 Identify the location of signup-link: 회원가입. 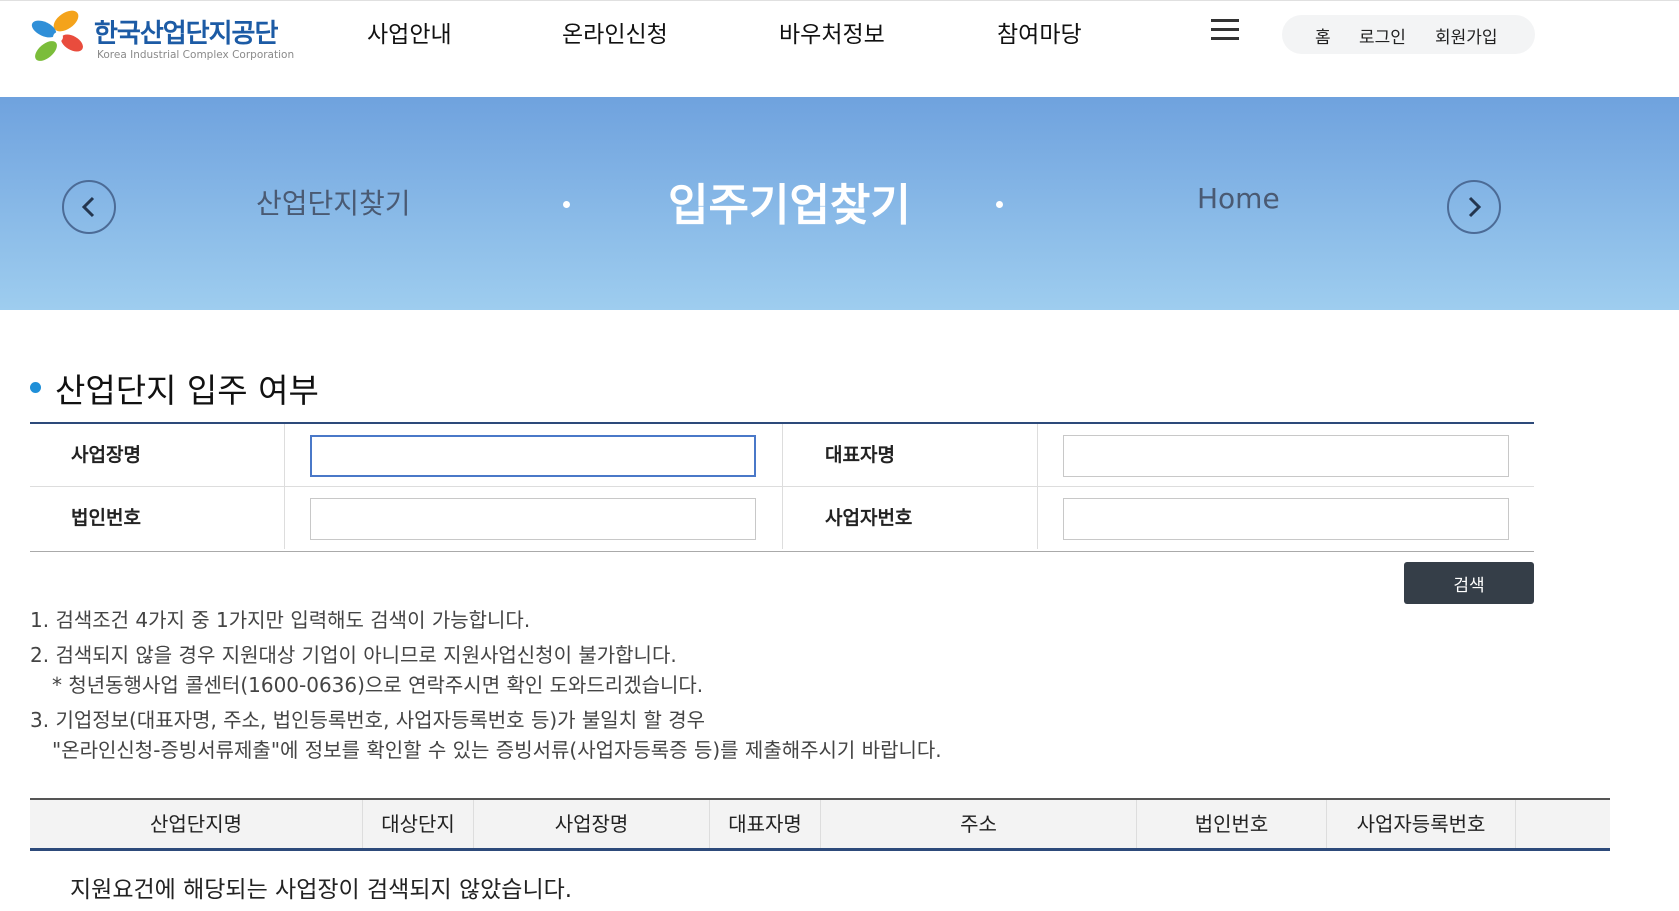
(1466, 35).